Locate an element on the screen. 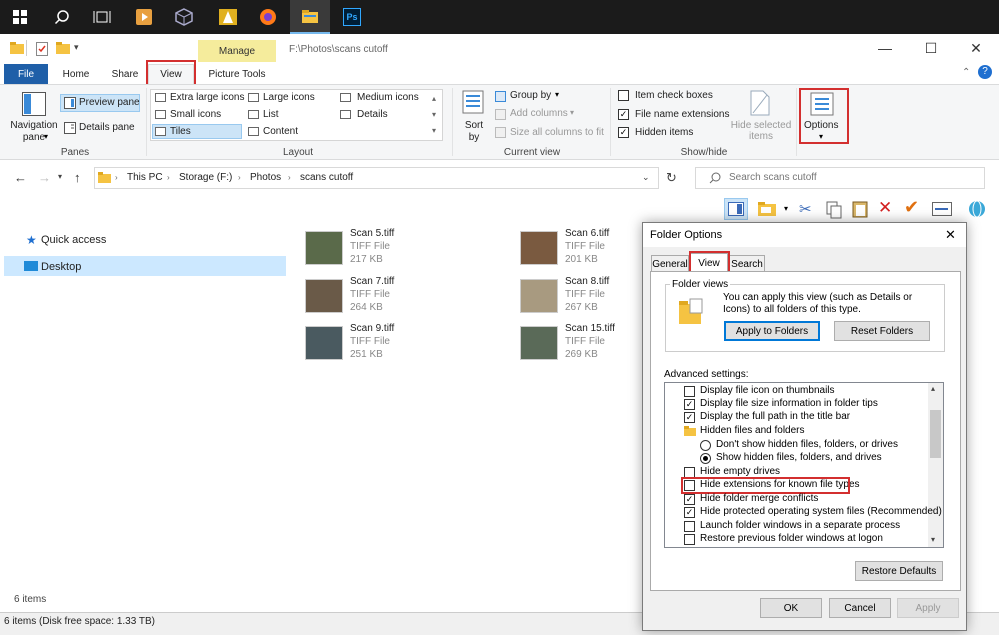 This screenshot has width=999, height=635. panes-group-label: Panes is located at coordinates (75, 152).